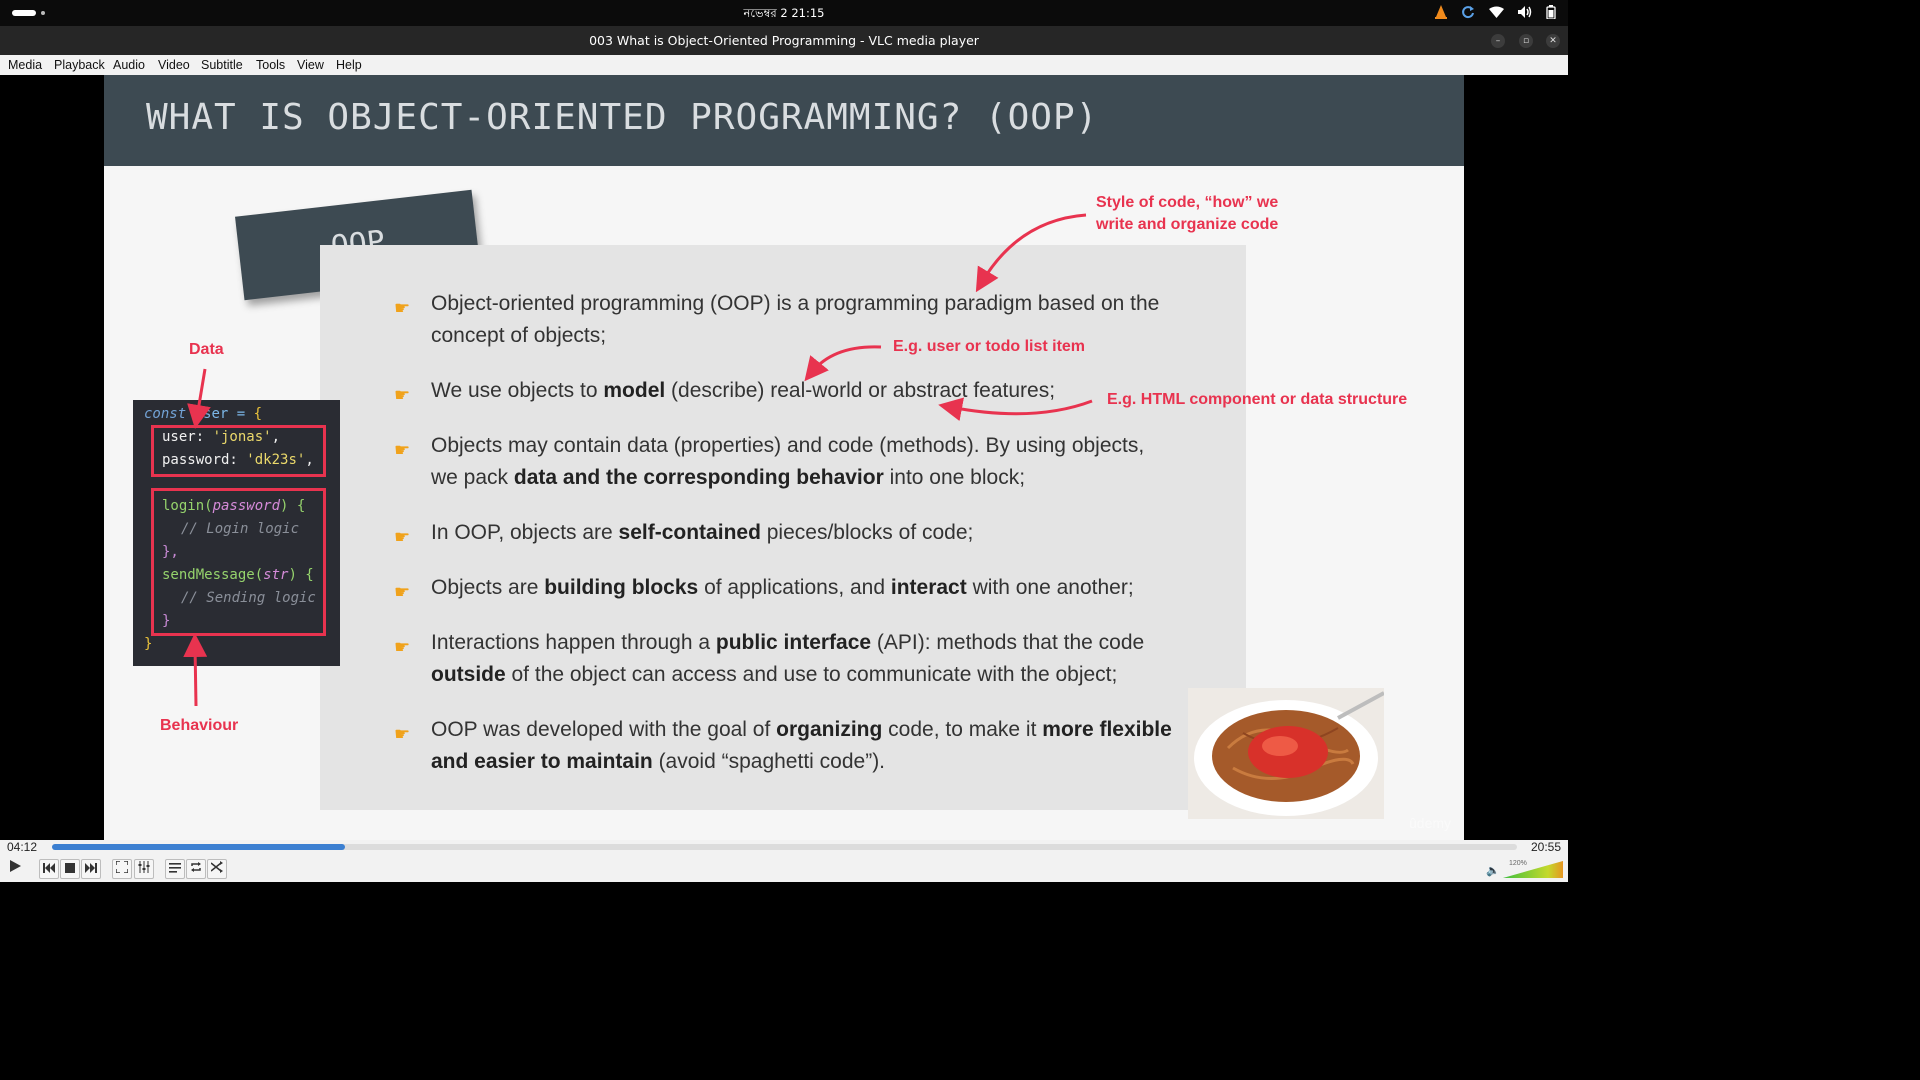  I want to click on menu-view: View, so click(310, 65).